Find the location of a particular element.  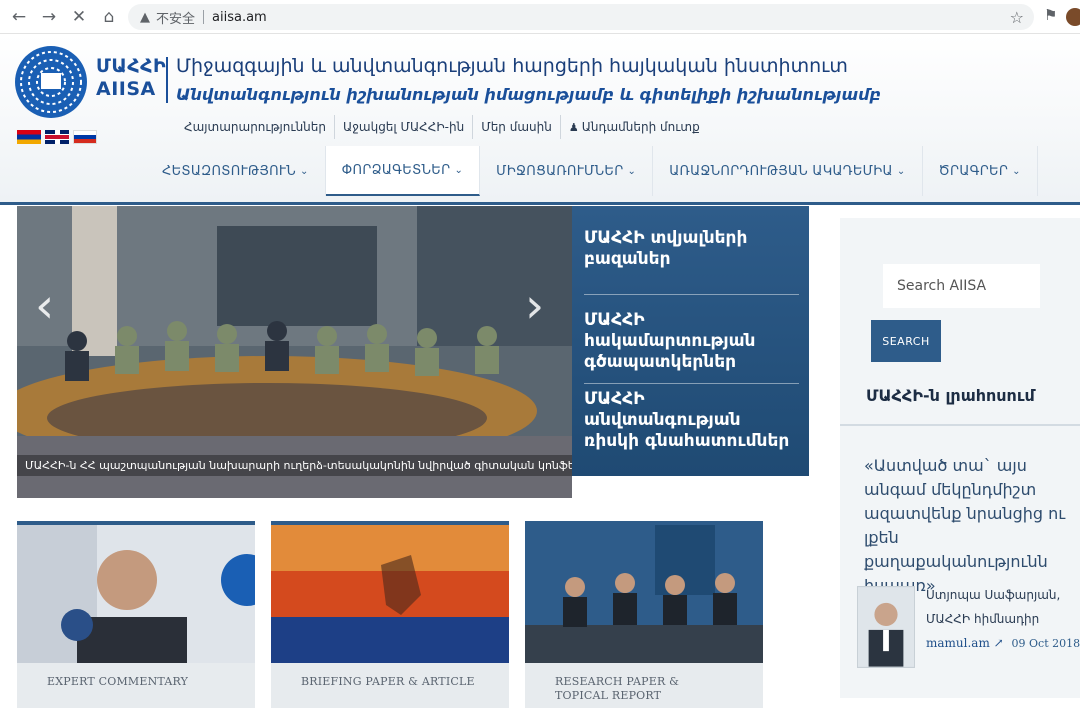

title-divider is located at coordinates (167, 80).